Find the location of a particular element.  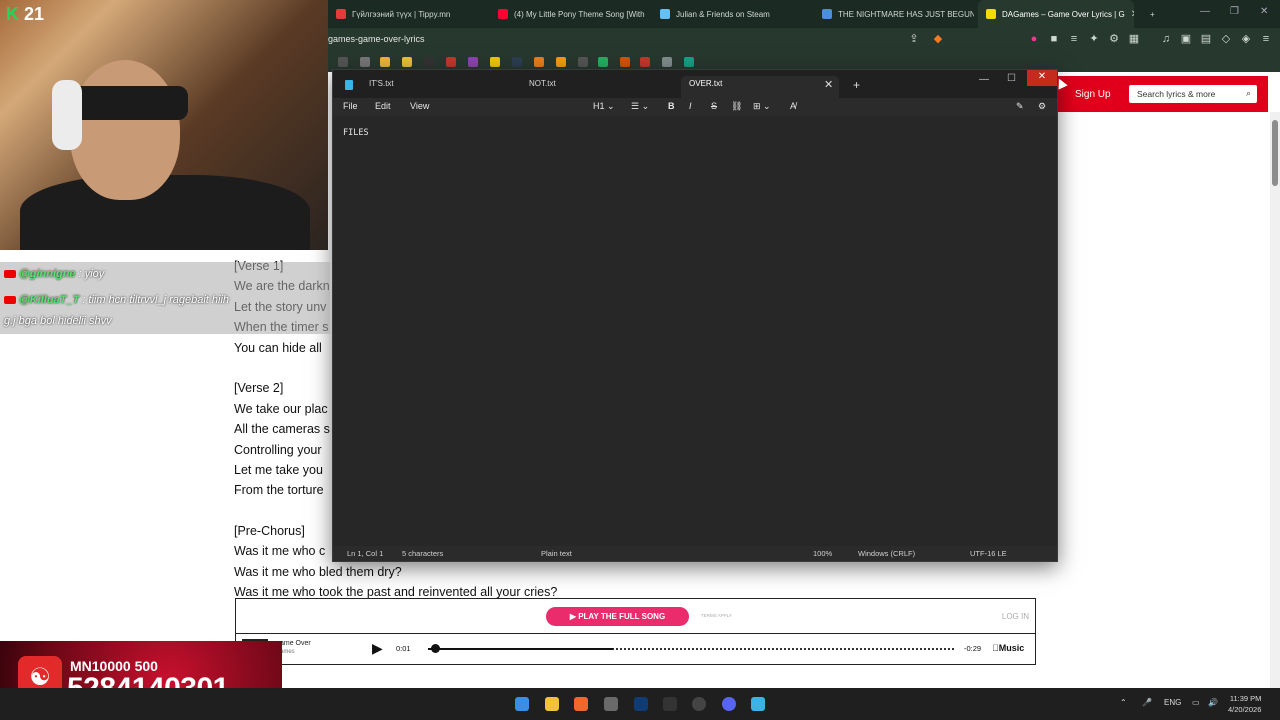

player-login-link: LOG IN is located at coordinates (1015, 616).